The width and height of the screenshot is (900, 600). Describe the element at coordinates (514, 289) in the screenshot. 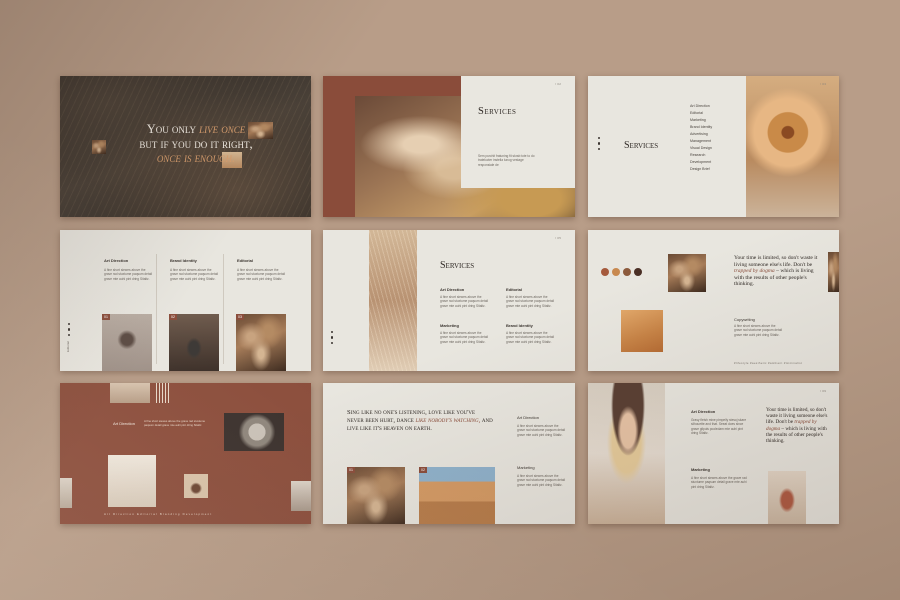

I see `service-title: Editorial` at that location.